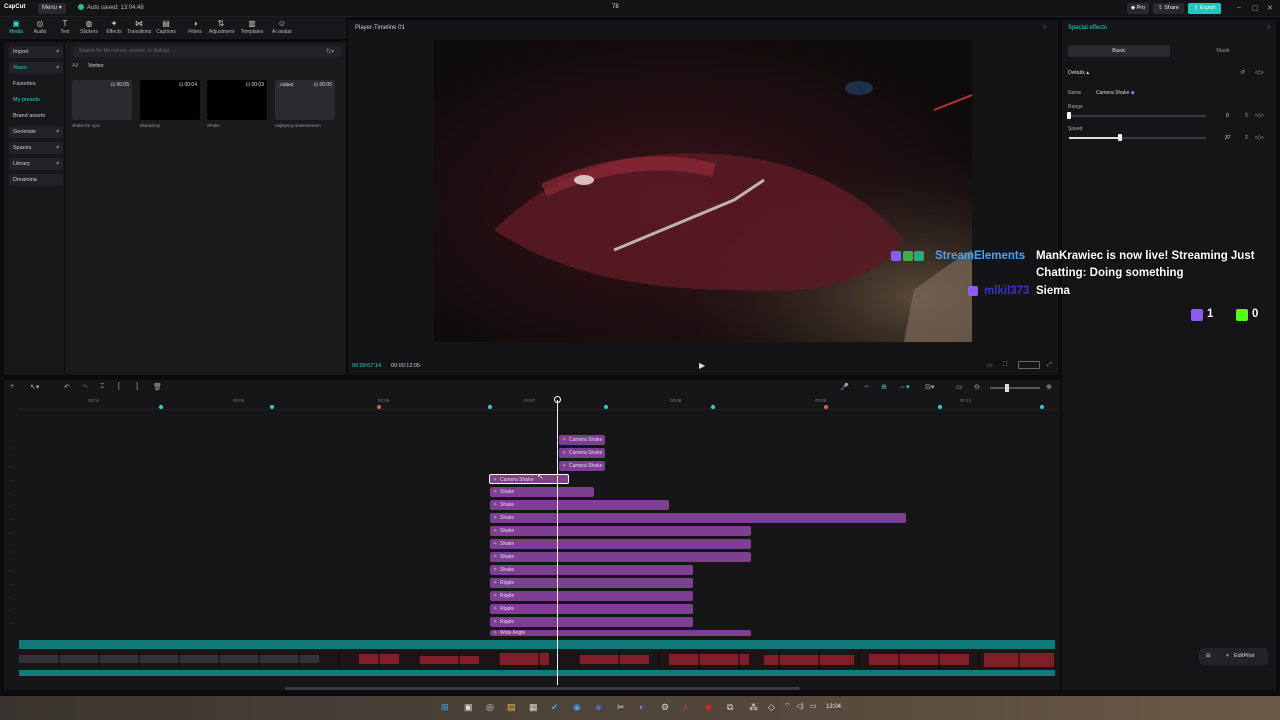  I want to click on microphone-icon: 🎤, so click(844, 387).